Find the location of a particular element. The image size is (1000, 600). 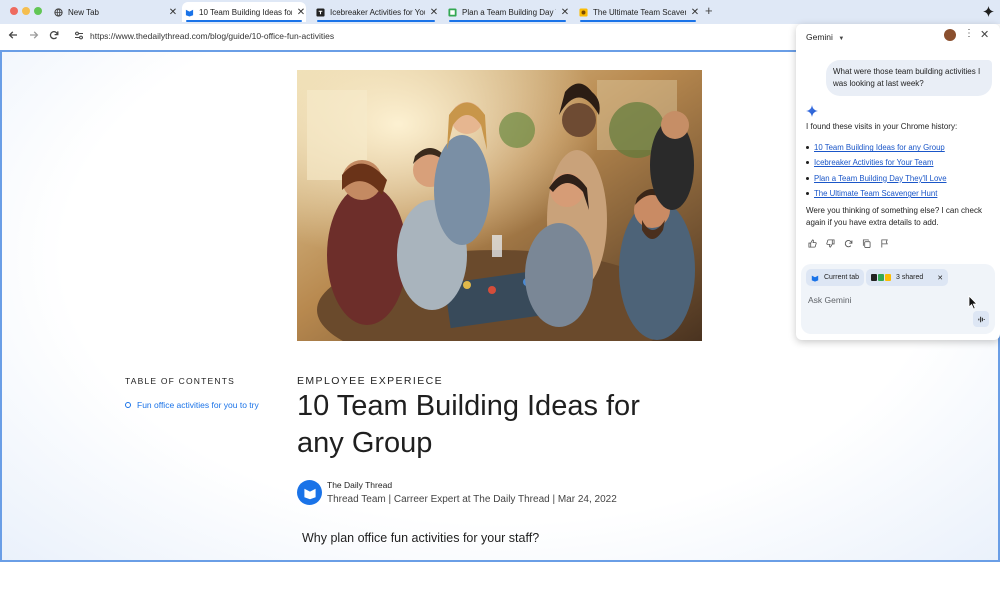

tab-title: New Tab is located at coordinates (83, 12).